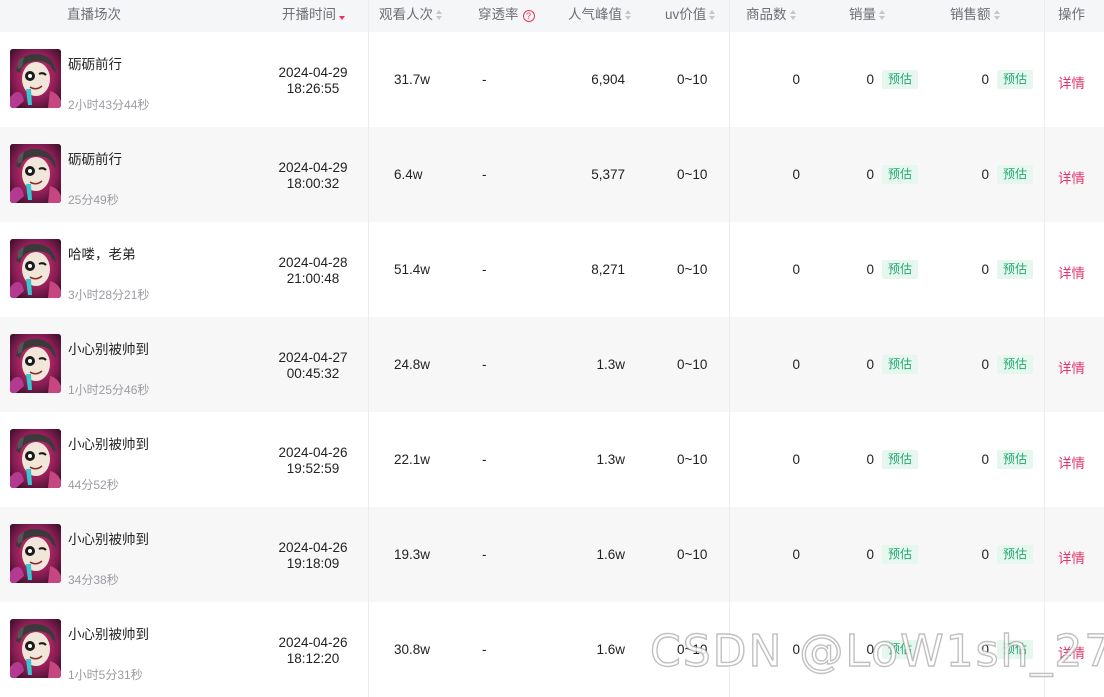  Describe the element at coordinates (342, 15) in the screenshot. I see `sort-desc-icon` at that location.